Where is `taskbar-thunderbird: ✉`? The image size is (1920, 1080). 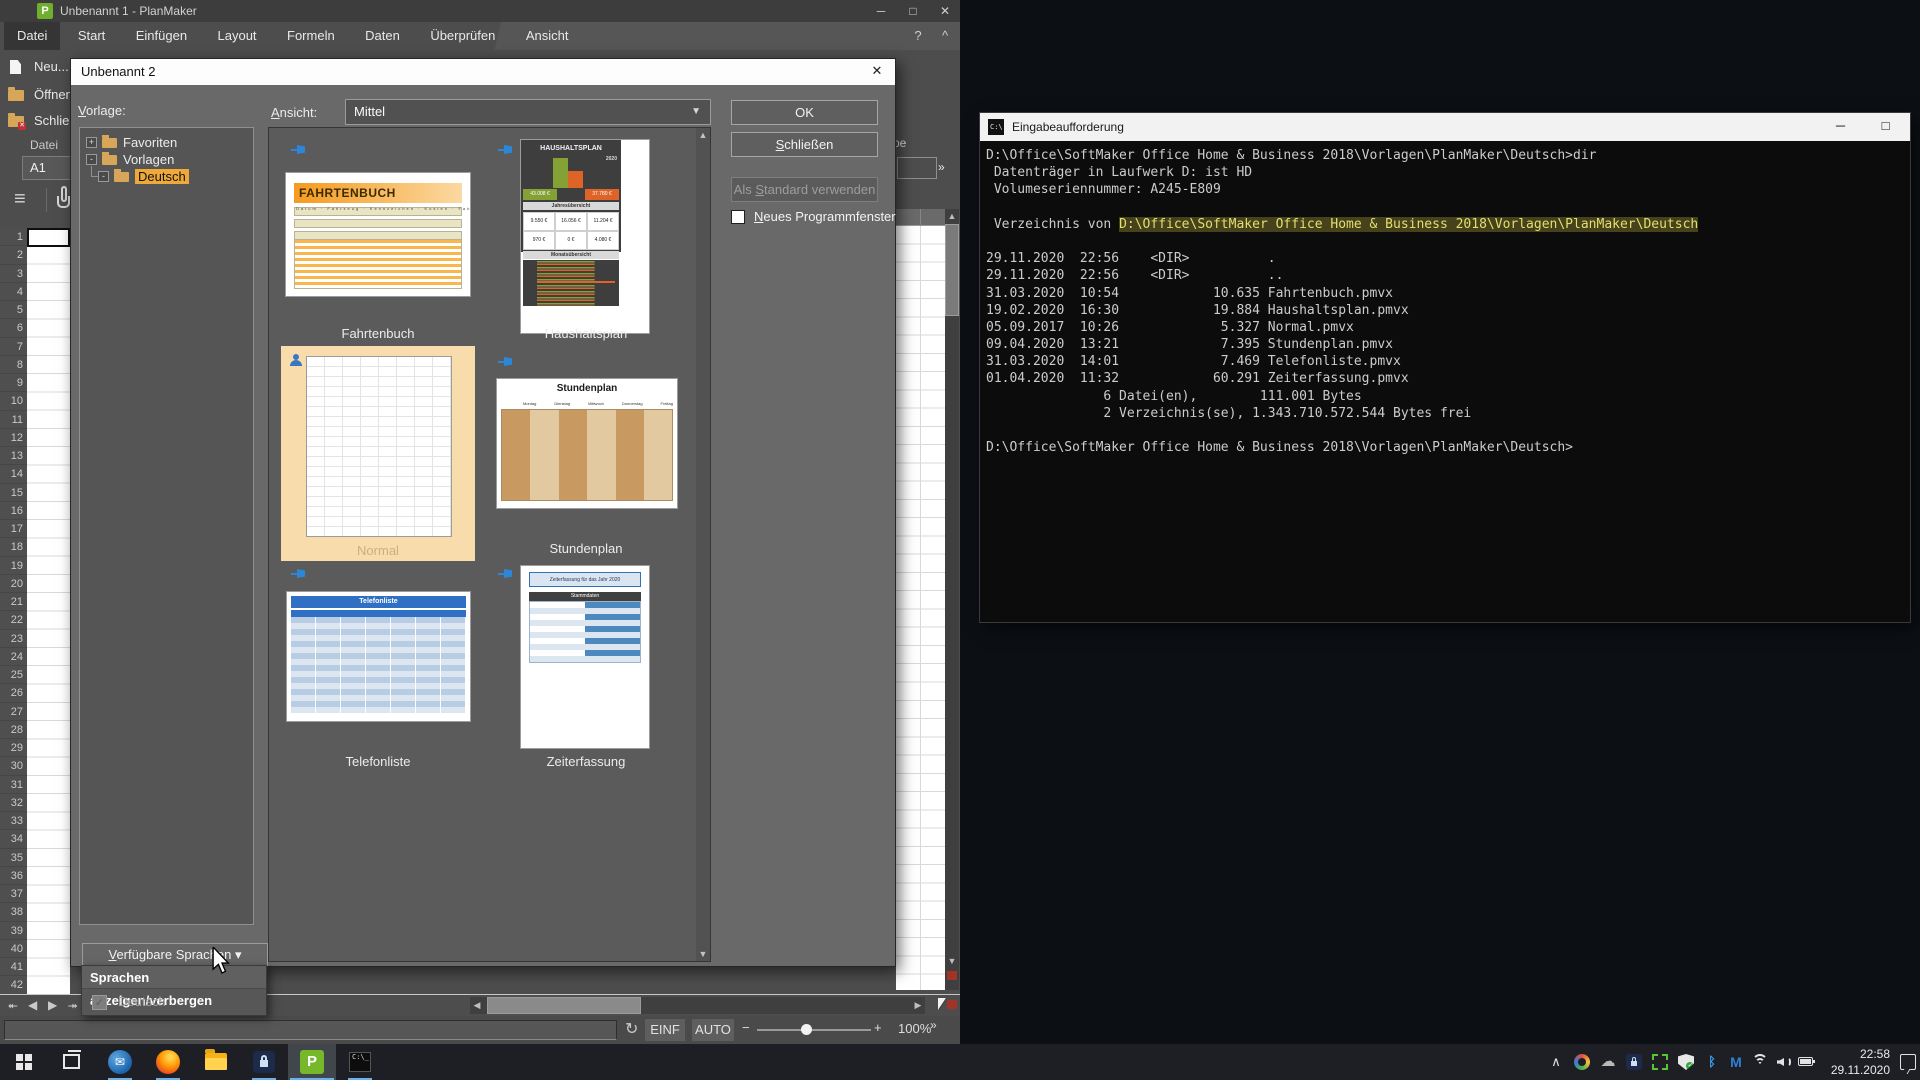
taskbar-thunderbird: ✉ is located at coordinates (120, 1062).